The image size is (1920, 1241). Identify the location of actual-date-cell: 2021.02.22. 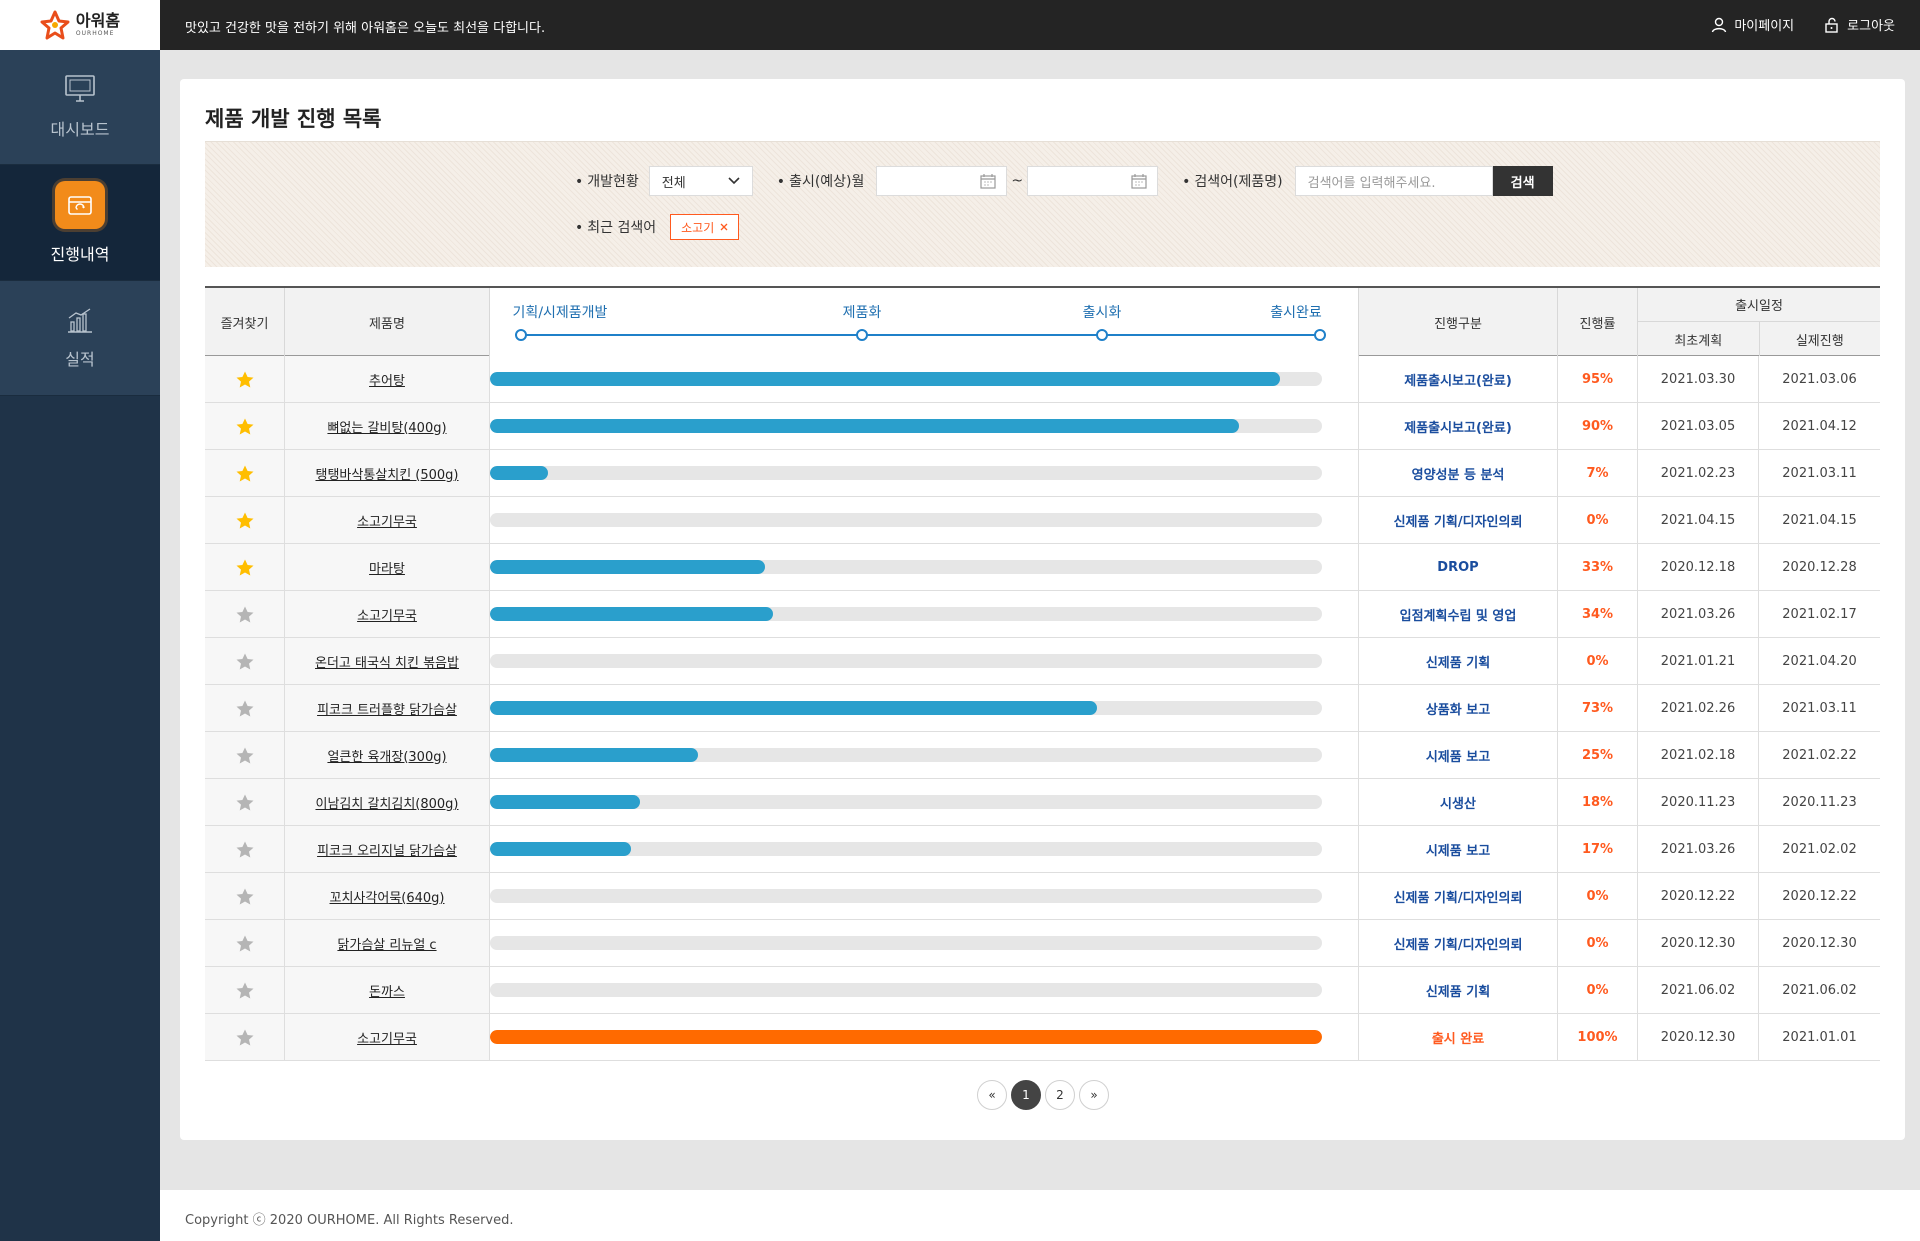
(1819, 755).